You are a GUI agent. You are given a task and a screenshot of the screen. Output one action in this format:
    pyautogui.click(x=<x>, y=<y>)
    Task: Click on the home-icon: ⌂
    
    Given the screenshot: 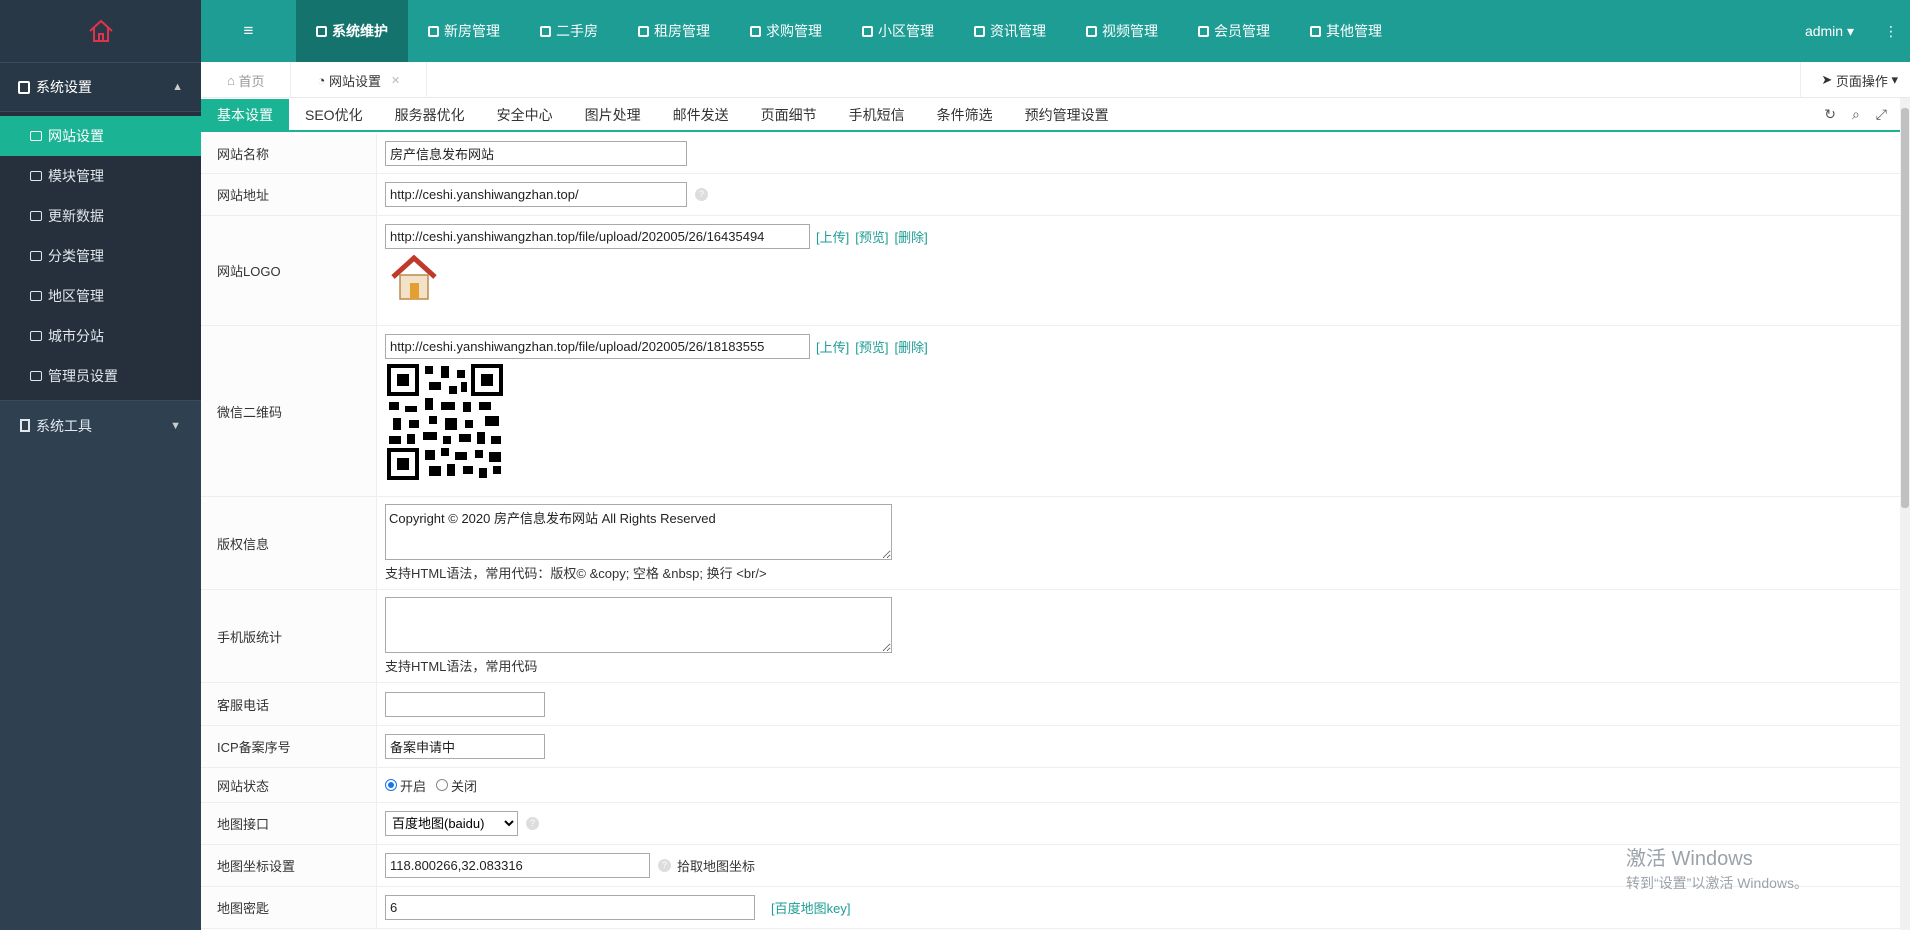 What is the action you would take?
    pyautogui.click(x=233, y=80)
    